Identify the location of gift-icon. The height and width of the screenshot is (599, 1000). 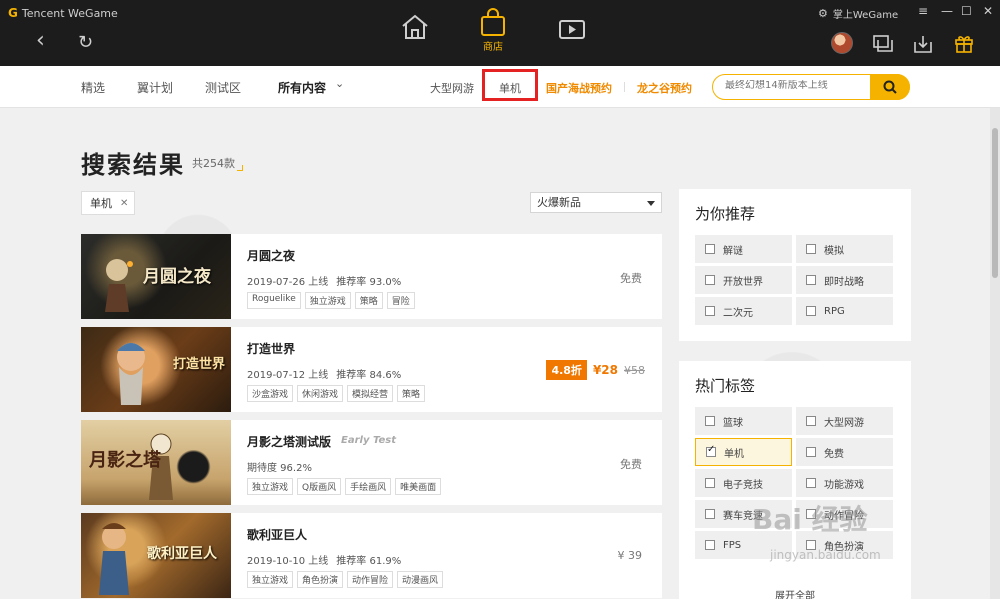
(964, 43).